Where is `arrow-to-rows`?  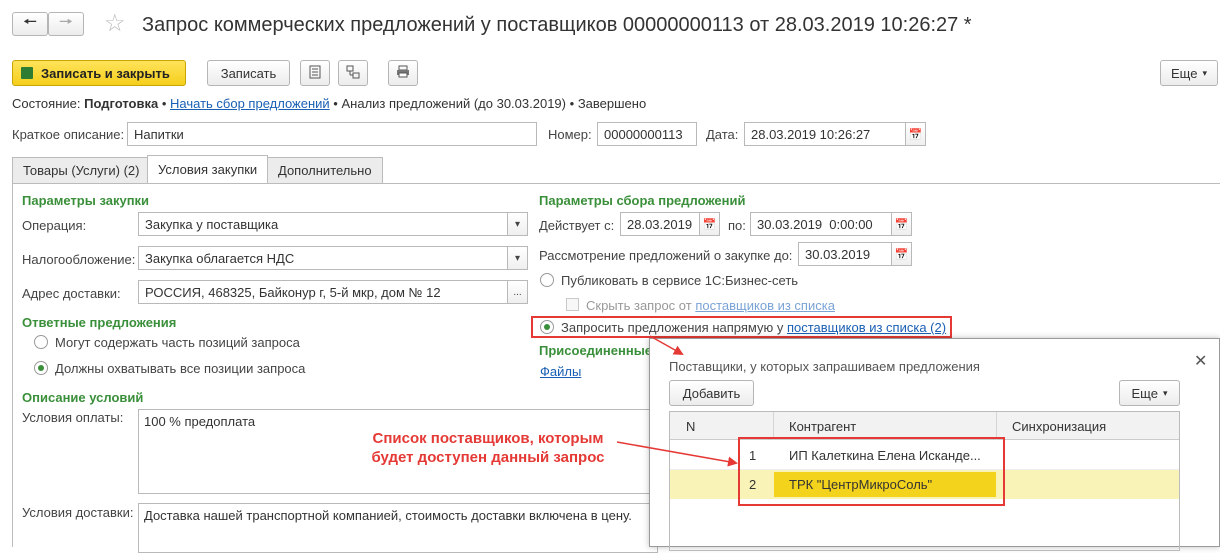 arrow-to-rows is located at coordinates (677, 454).